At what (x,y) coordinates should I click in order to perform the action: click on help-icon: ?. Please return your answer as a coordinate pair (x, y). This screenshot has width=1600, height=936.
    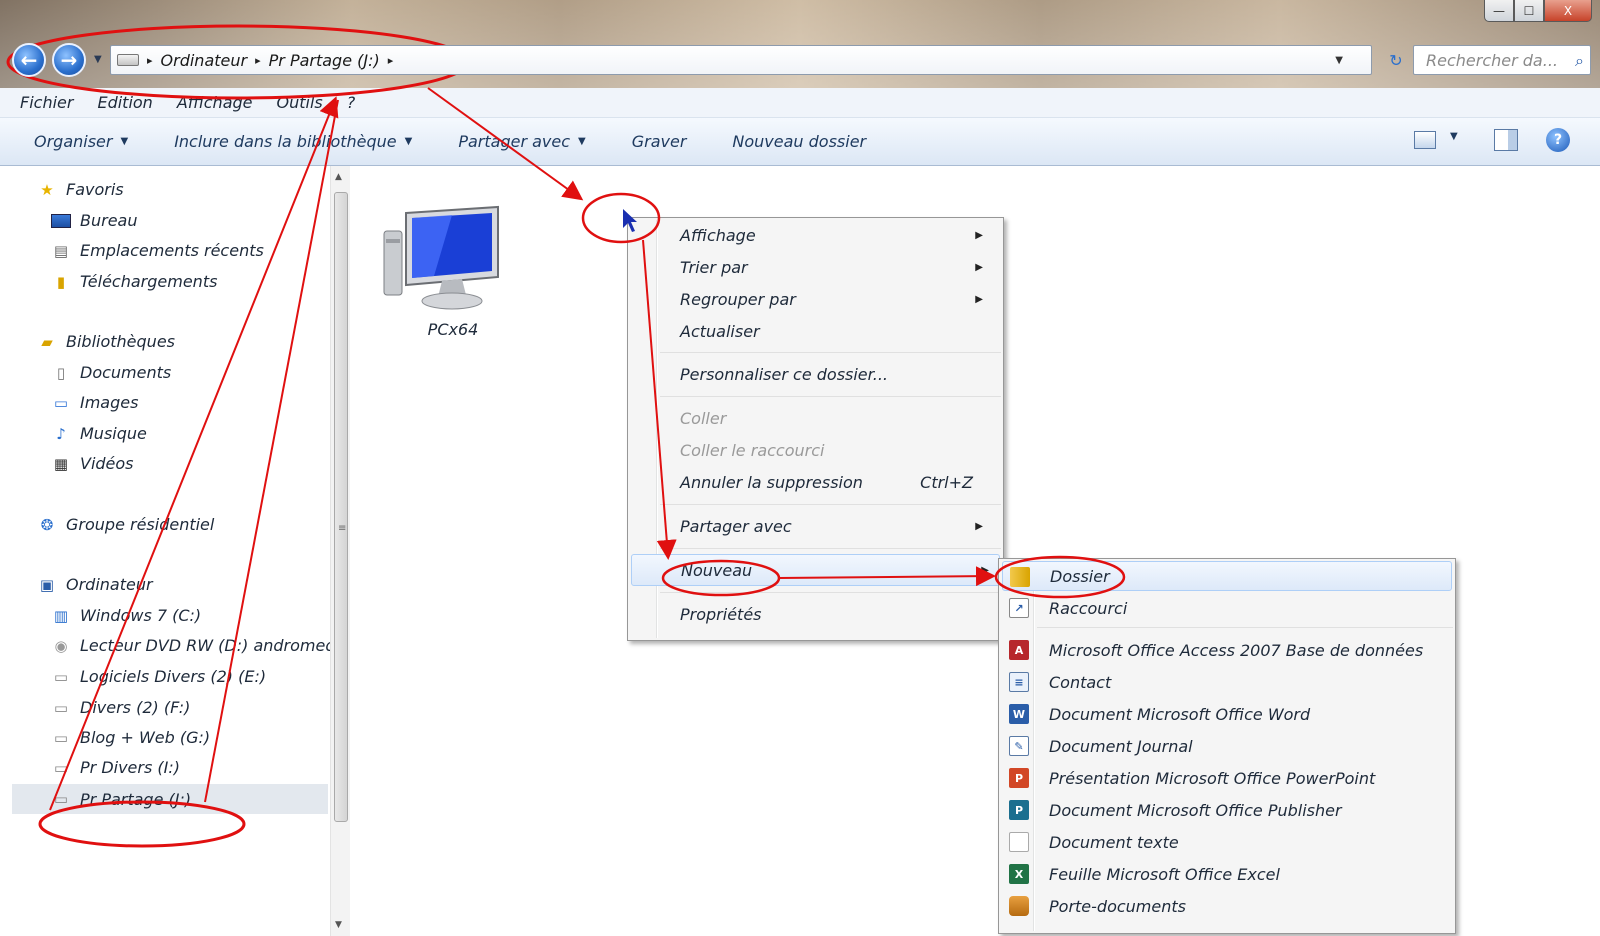
    Looking at the image, I should click on (1558, 140).